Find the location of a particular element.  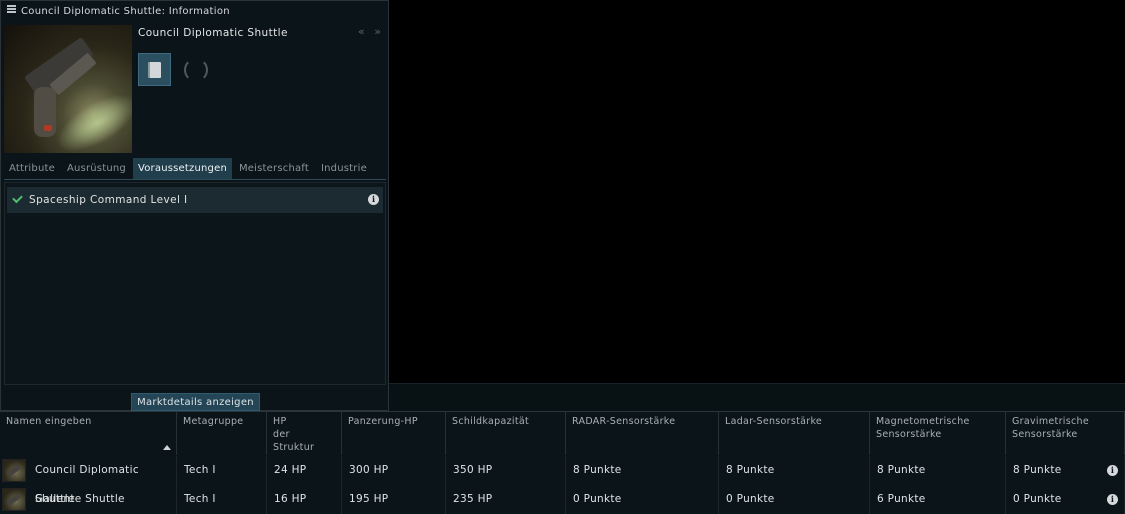

column-header-gravimetrisch: Gravimetrische Sensorstärke is located at coordinates (1065, 433).